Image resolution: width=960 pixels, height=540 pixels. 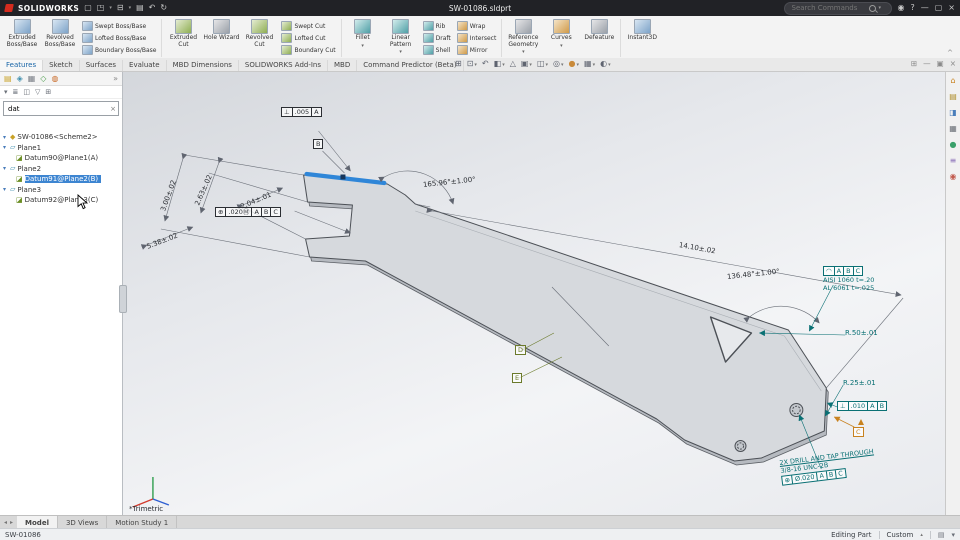 What do you see at coordinates (476, 38) in the screenshot?
I see `intersect-button: Intersect` at bounding box center [476, 38].